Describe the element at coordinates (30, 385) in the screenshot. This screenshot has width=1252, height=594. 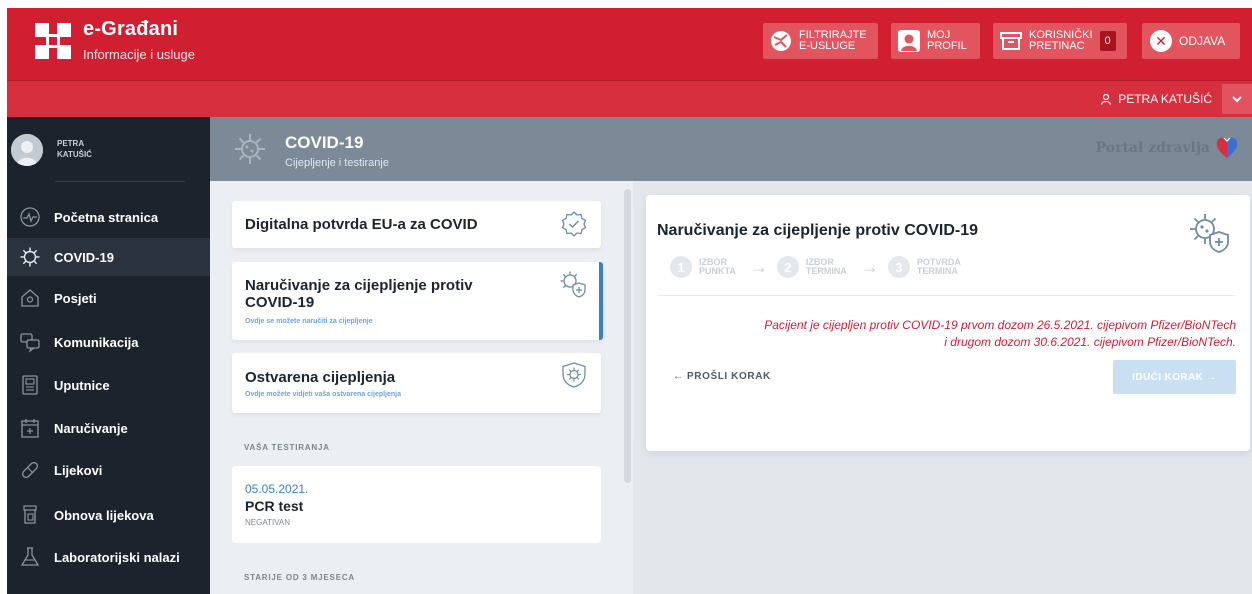
I see `document-icon` at that location.